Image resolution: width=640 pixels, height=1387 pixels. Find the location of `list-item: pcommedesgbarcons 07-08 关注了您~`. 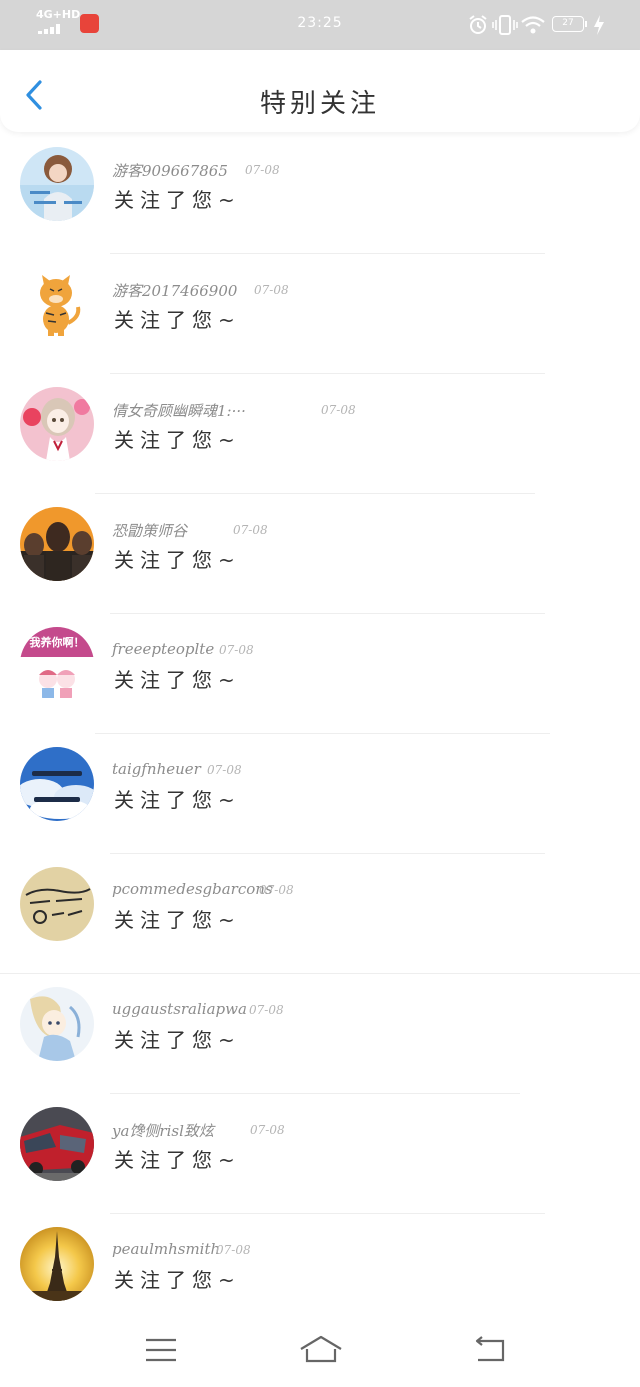

list-item: pcommedesgbarcons 07-08 关注了您~ is located at coordinates (320, 914).